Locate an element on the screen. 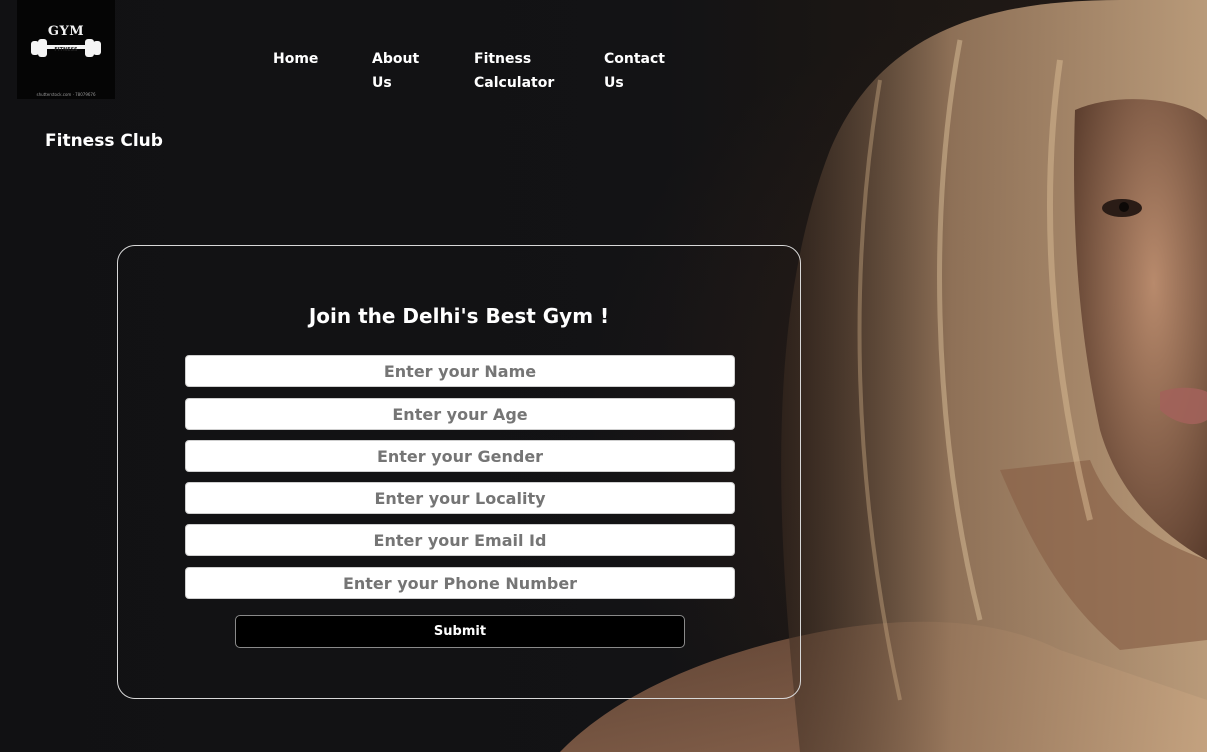 The width and height of the screenshot is (1207, 752). submit-button: Submit is located at coordinates (460, 631).